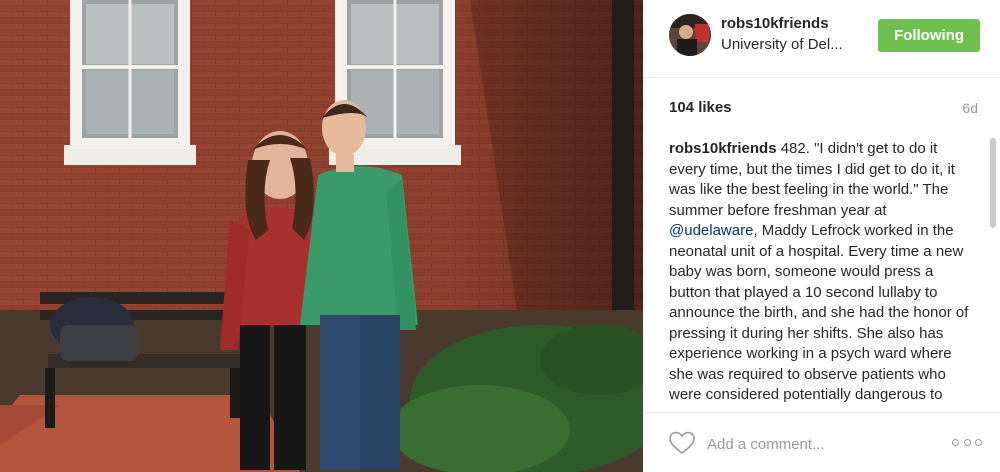 This screenshot has width=1000, height=472. What do you see at coordinates (711, 230) in the screenshot?
I see `mention-link: @udelaware` at bounding box center [711, 230].